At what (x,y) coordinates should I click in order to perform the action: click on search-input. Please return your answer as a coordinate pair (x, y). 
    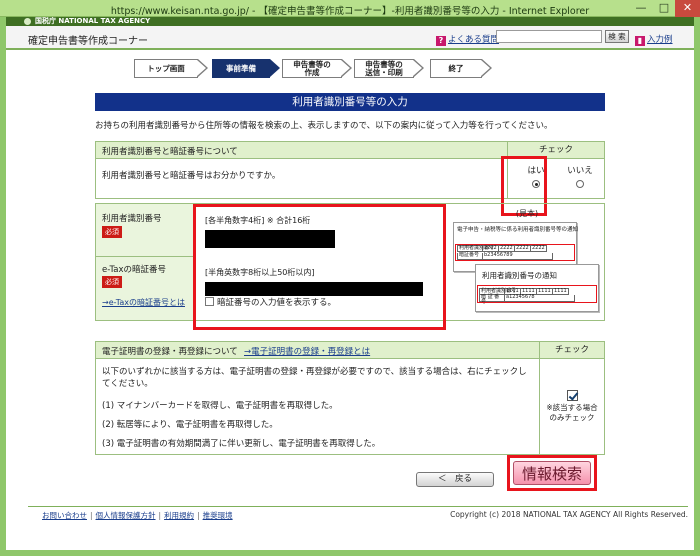
    Looking at the image, I should click on (549, 36).